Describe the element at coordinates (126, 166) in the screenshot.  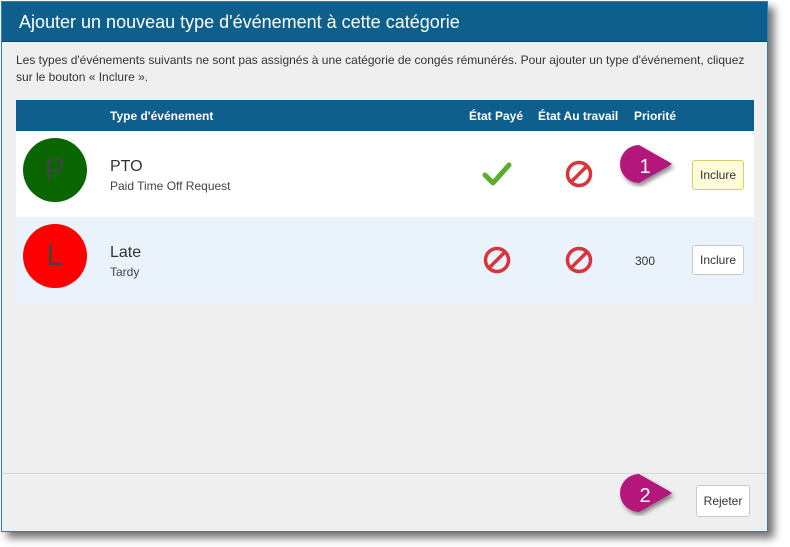
I see `event-type-name: PTO` at that location.